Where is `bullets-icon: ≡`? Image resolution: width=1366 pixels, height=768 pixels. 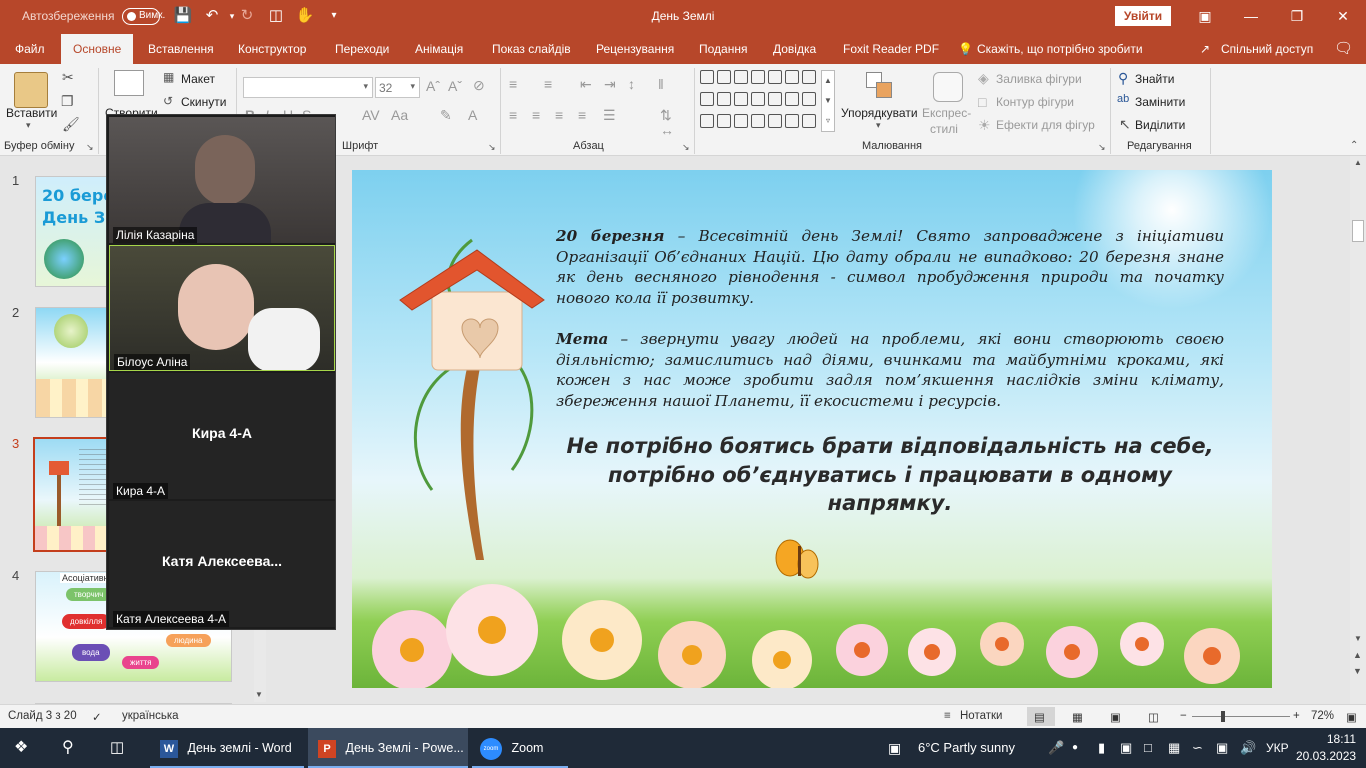
bullets-icon: ≡ is located at coordinates (513, 84).